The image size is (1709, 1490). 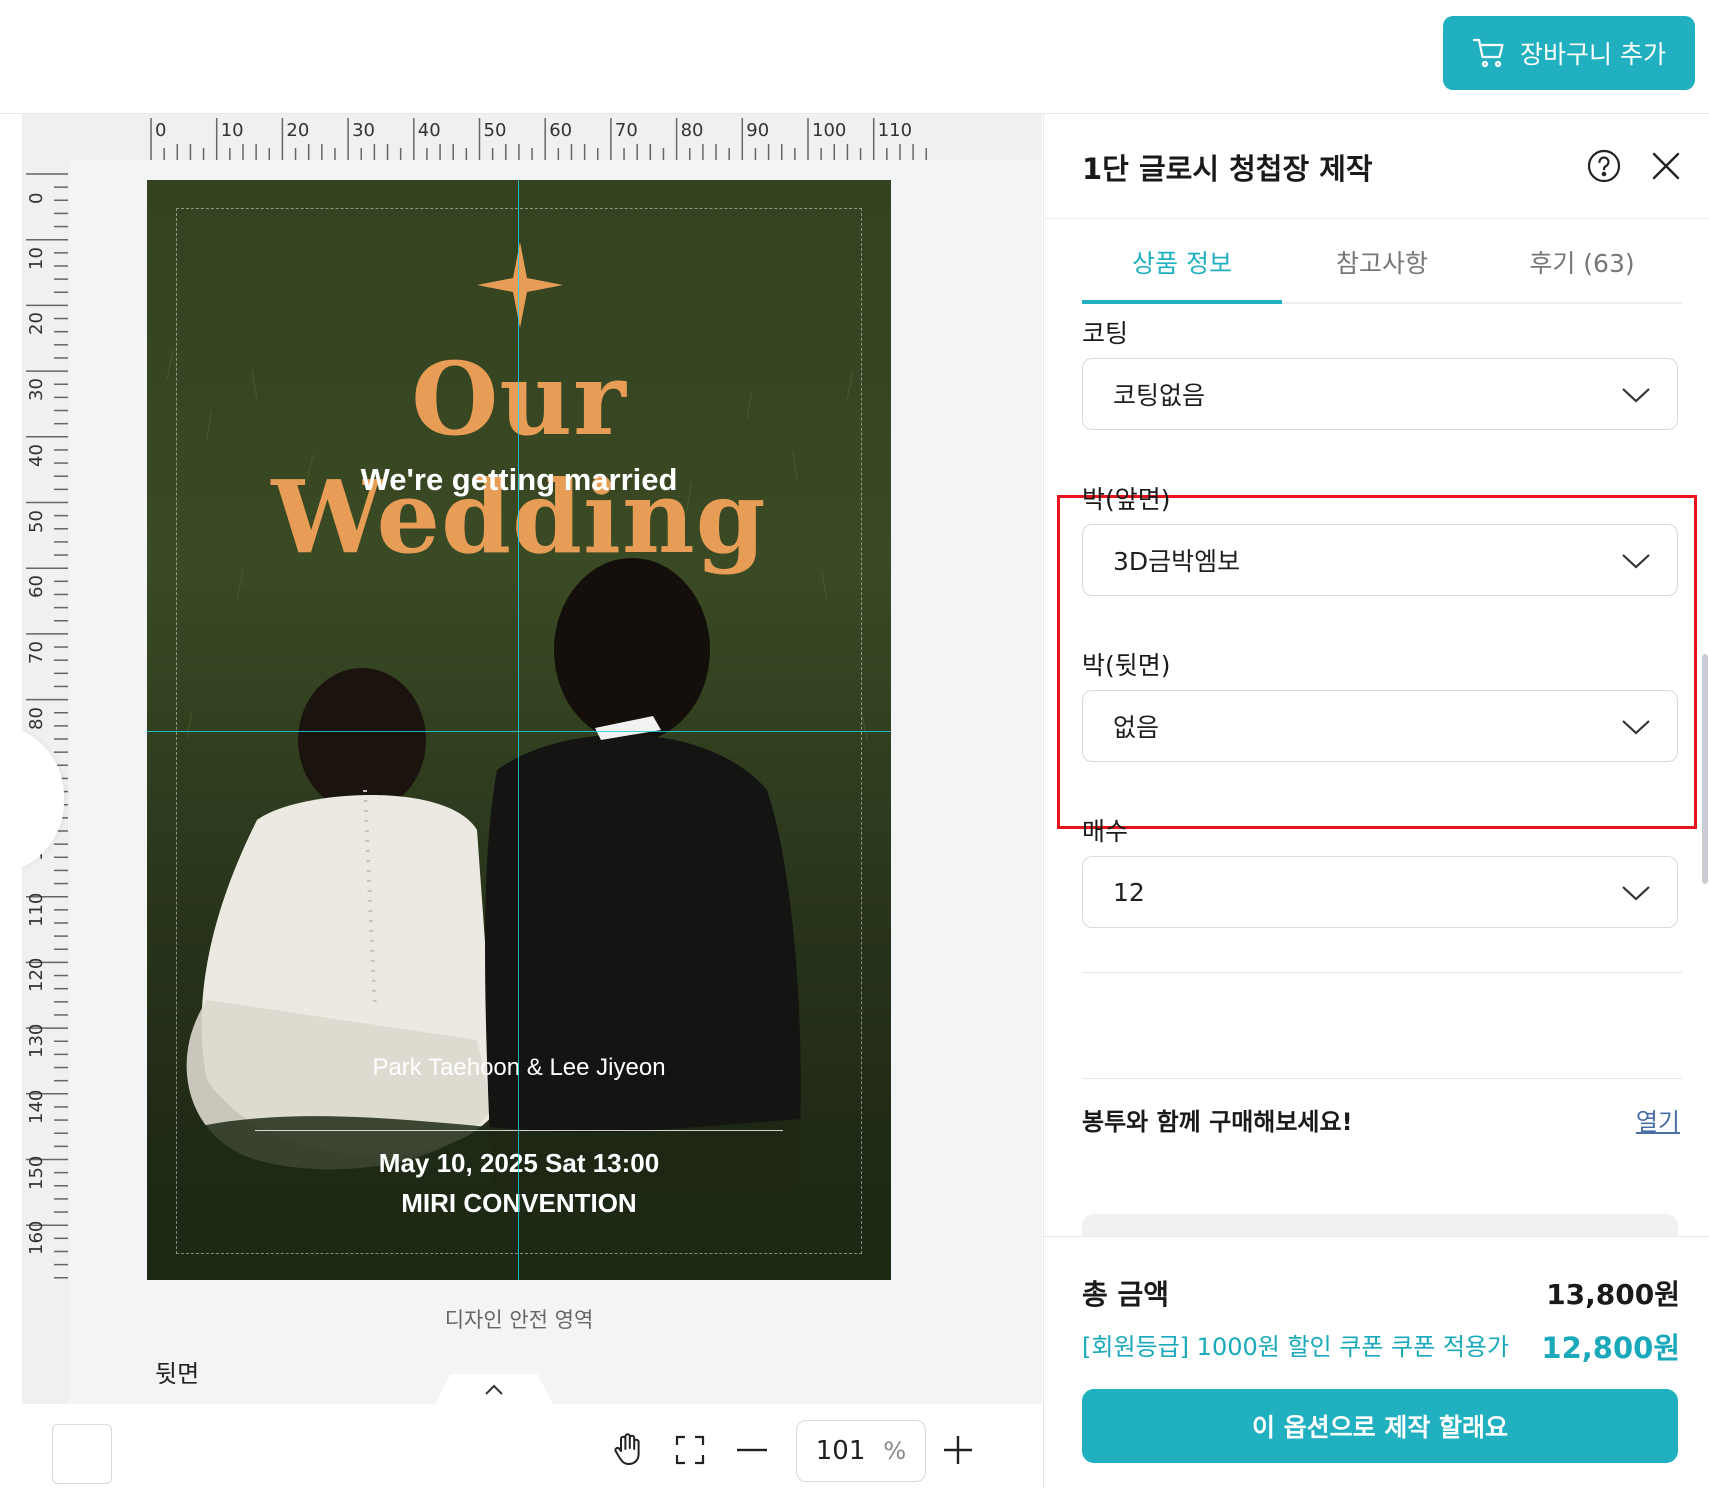 I want to click on close-icon, so click(x=1666, y=166).